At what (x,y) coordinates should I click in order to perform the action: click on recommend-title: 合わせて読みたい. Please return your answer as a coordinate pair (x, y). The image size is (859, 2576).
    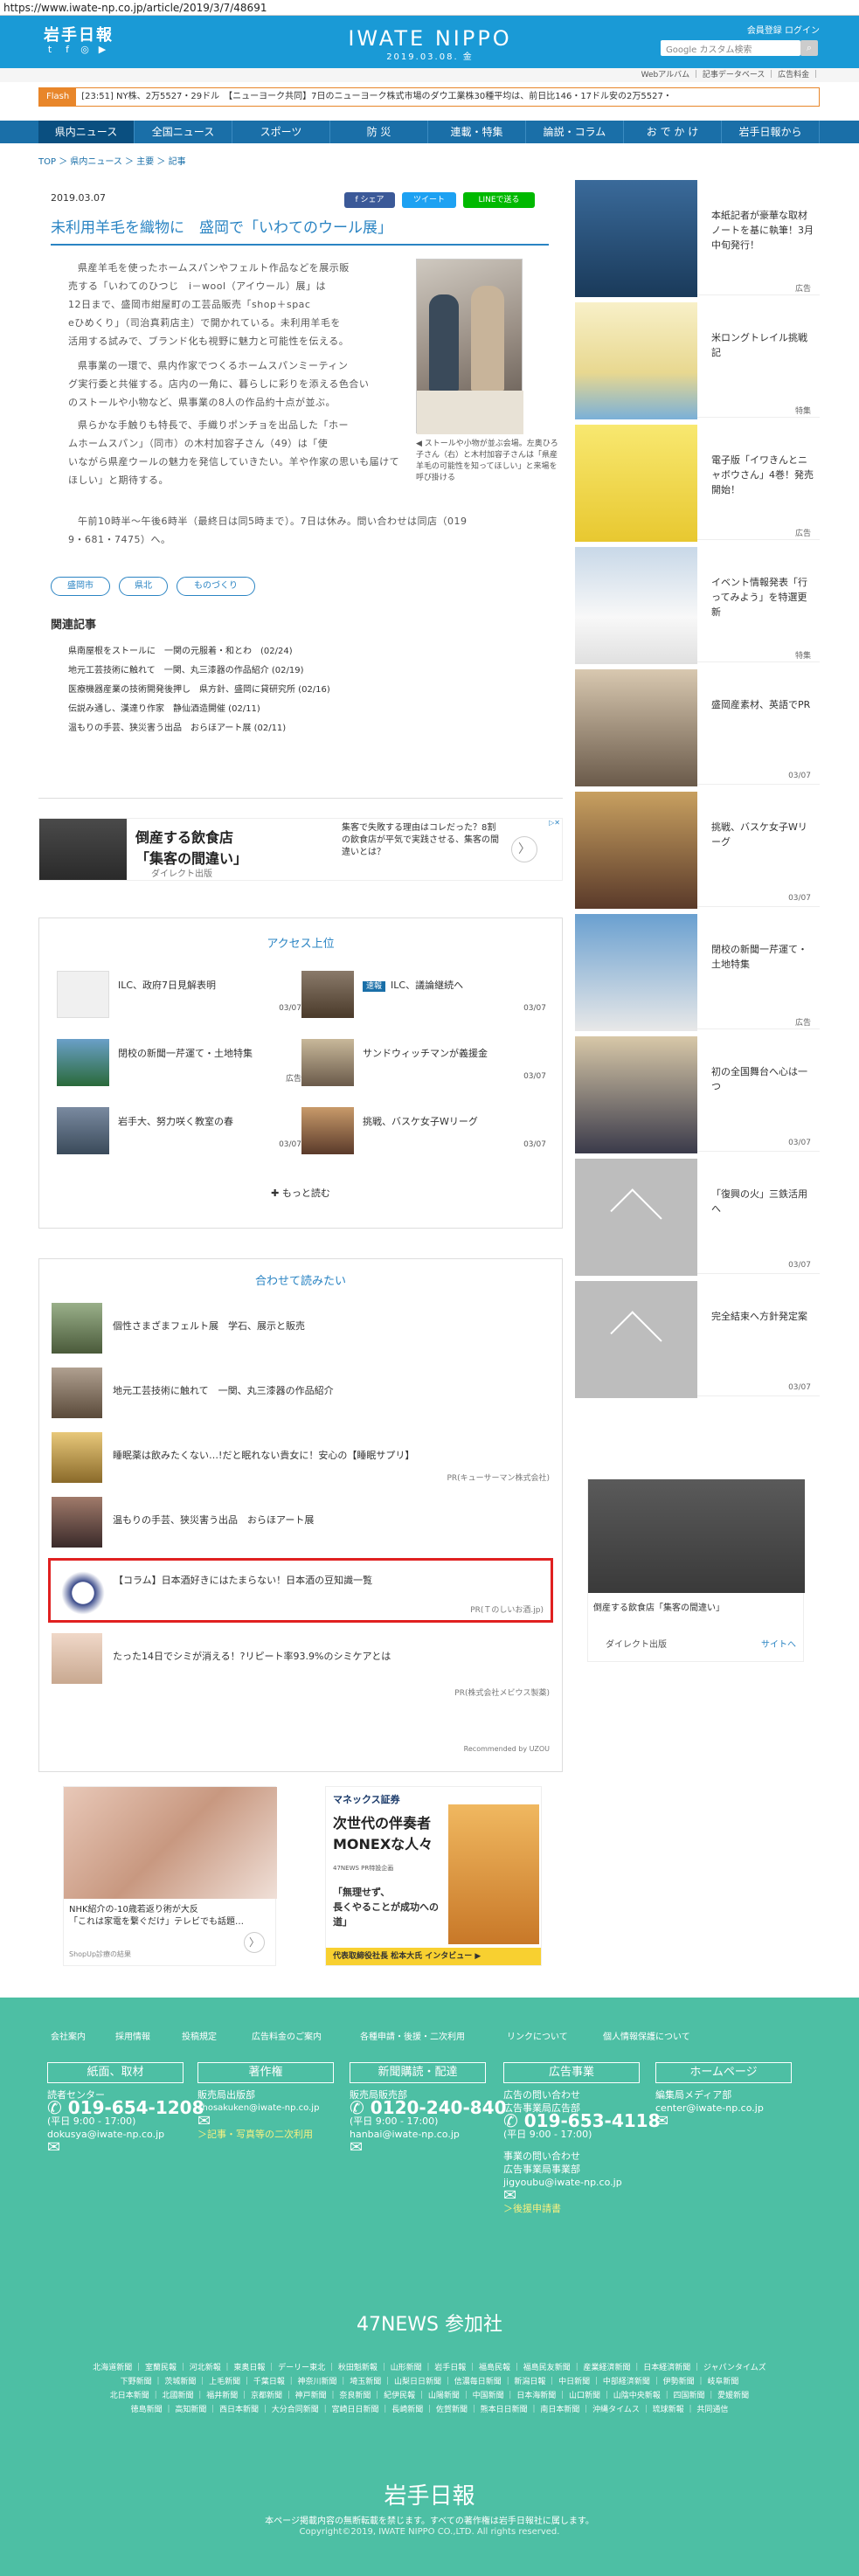
    Looking at the image, I should click on (300, 1281).